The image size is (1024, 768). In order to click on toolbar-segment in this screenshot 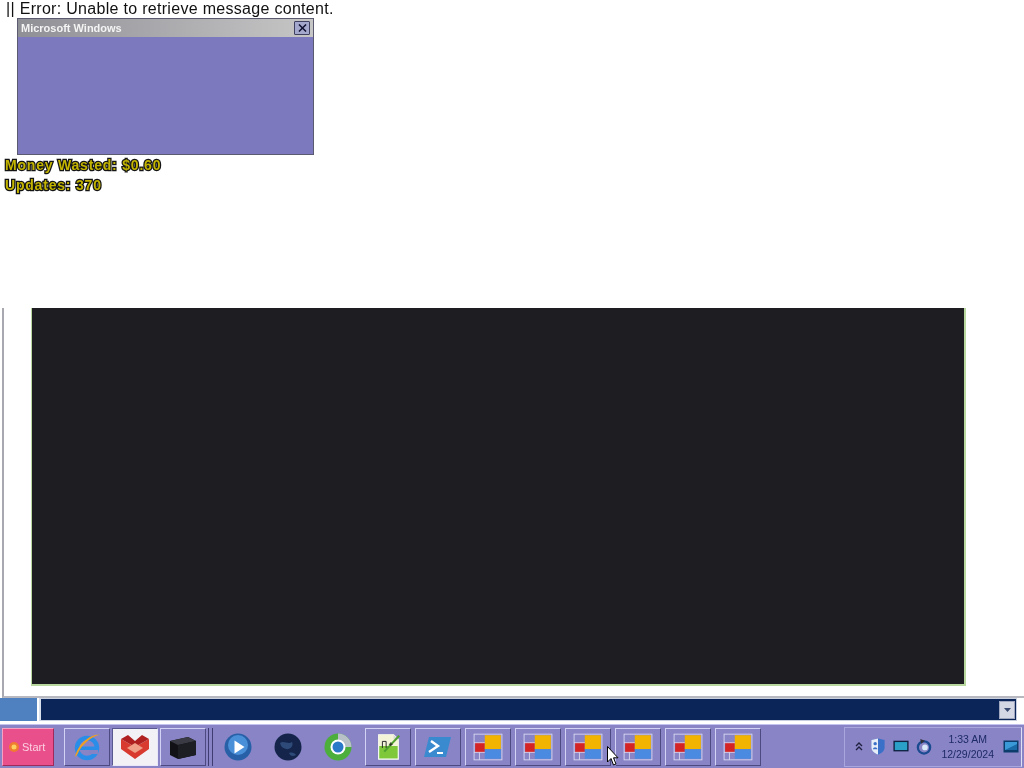, I will do `click(18, 709)`.